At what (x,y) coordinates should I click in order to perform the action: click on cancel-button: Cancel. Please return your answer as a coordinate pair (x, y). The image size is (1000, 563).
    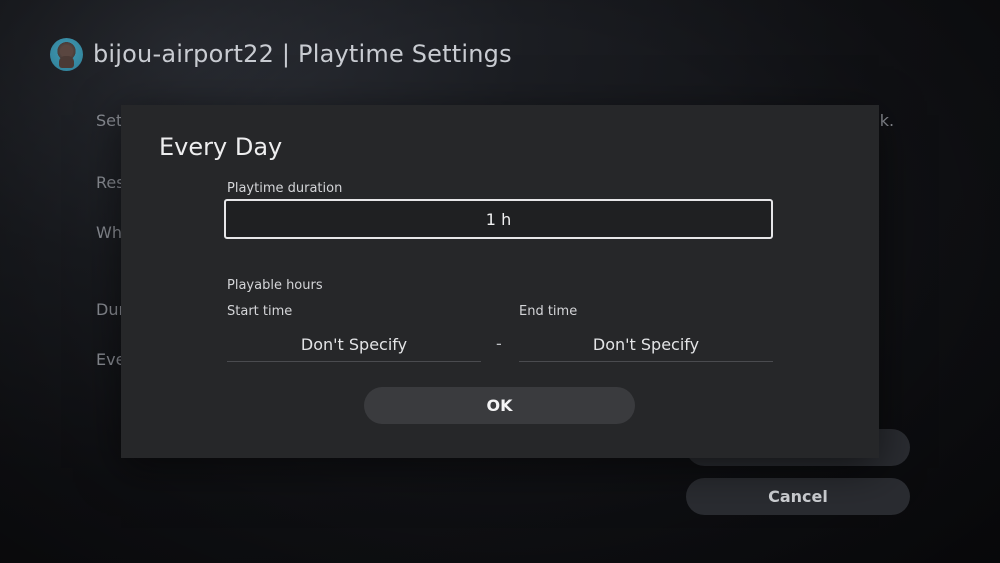
    Looking at the image, I should click on (798, 496).